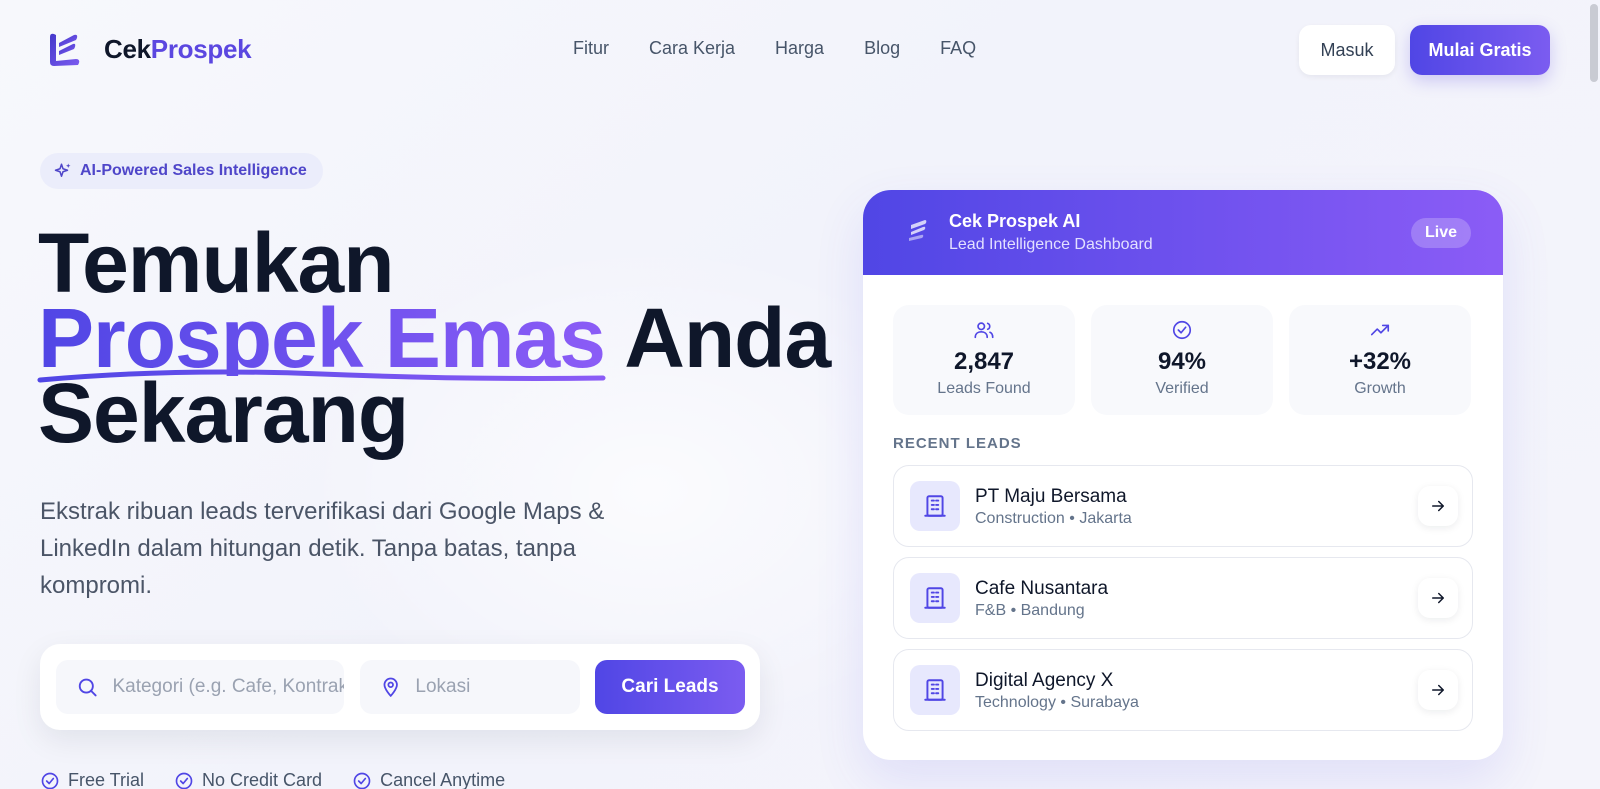 The width and height of the screenshot is (1600, 789). I want to click on benefit-item: Free Trial, so click(92, 779).